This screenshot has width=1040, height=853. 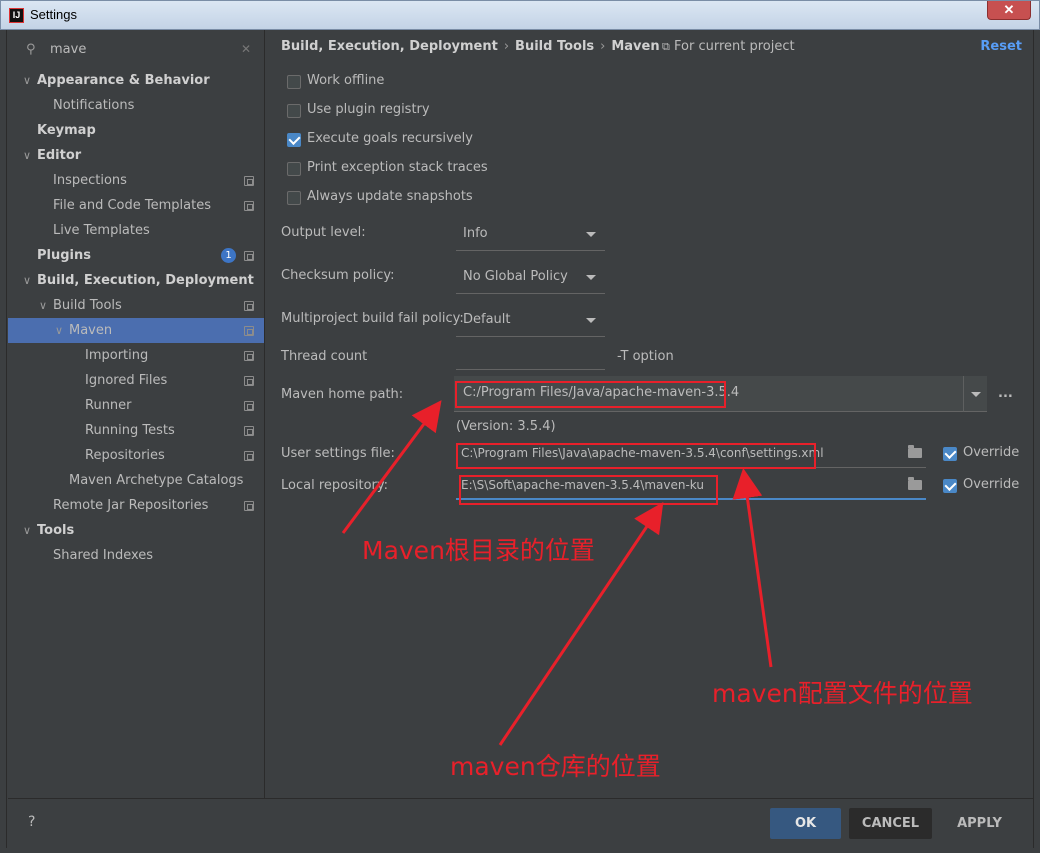 What do you see at coordinates (246, 49) in the screenshot?
I see `clear-search-icon: ✕` at bounding box center [246, 49].